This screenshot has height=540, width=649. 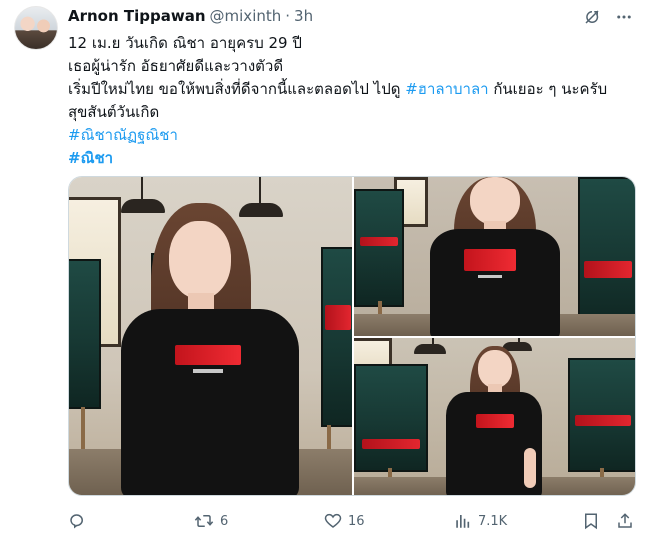 What do you see at coordinates (246, 16) in the screenshot?
I see `author-handle: @mixinth` at bounding box center [246, 16].